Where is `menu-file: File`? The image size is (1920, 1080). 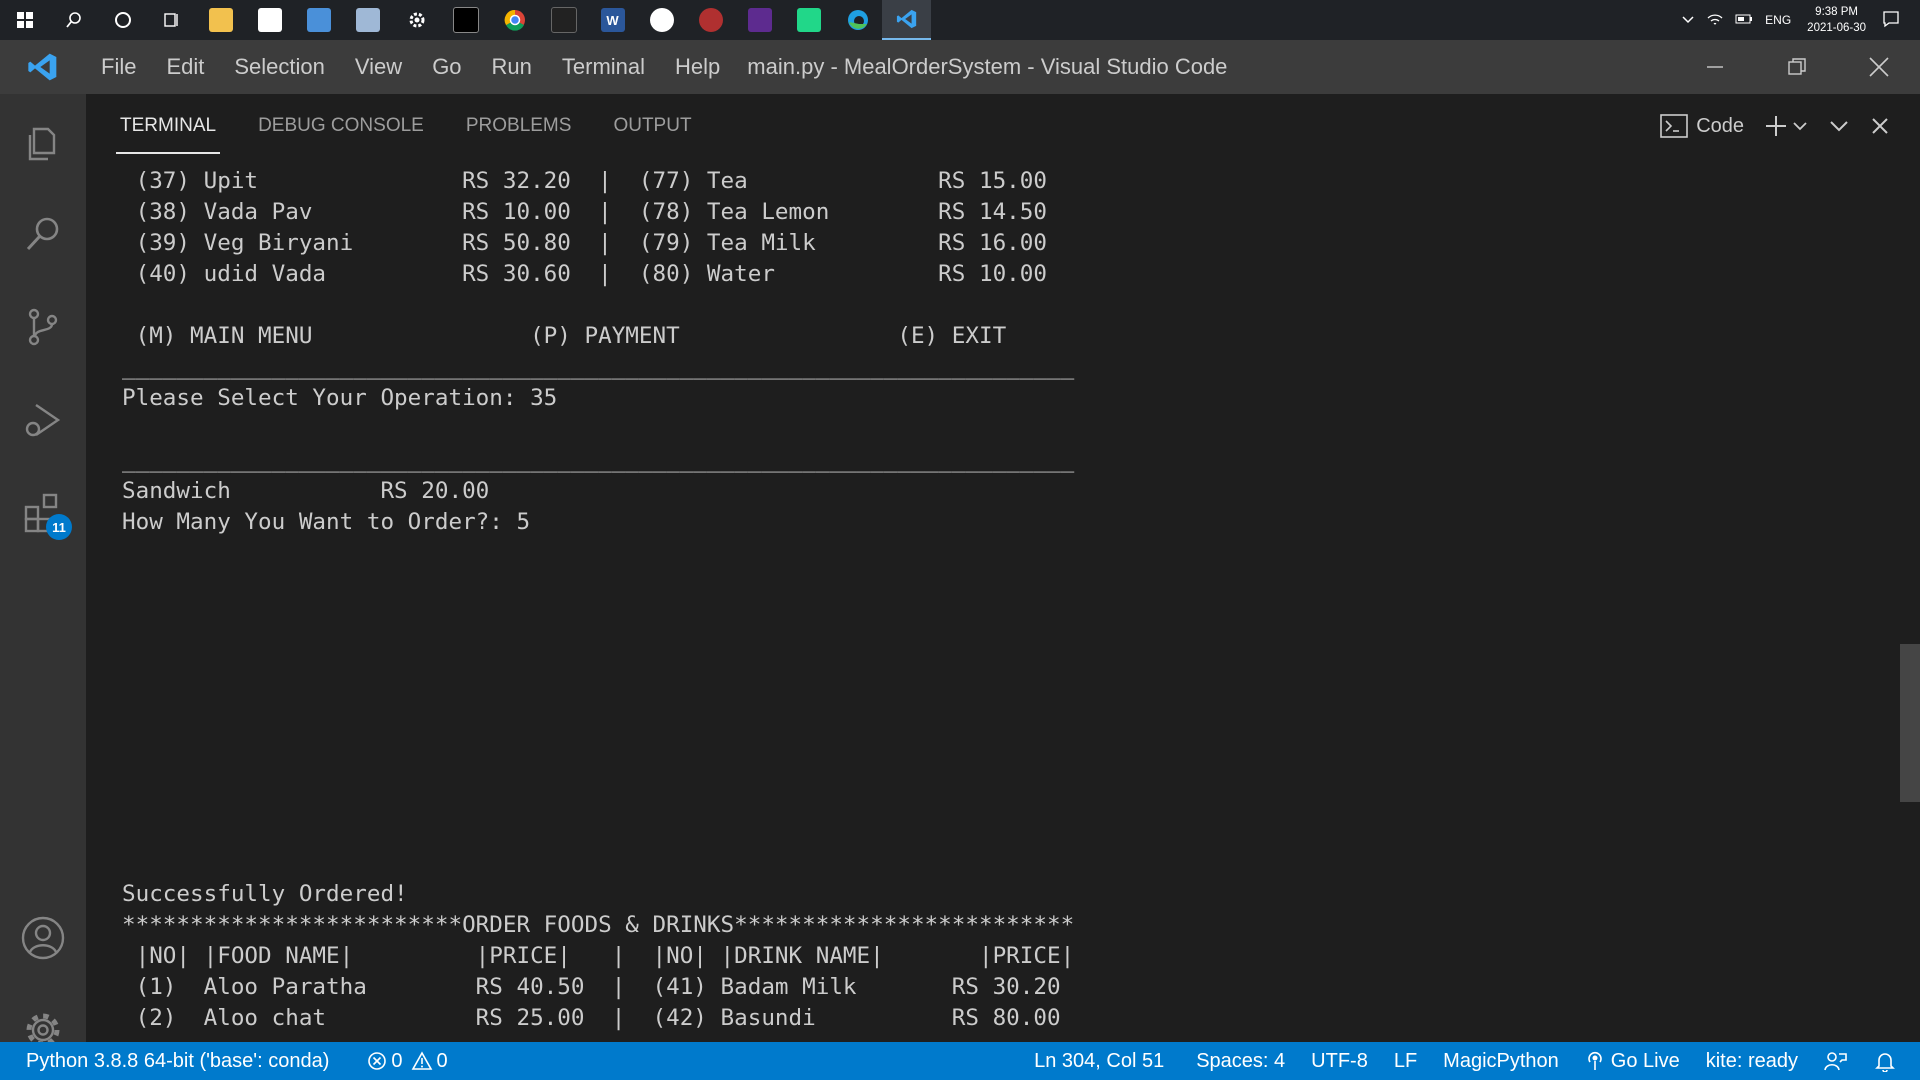 menu-file: File is located at coordinates (118, 67).